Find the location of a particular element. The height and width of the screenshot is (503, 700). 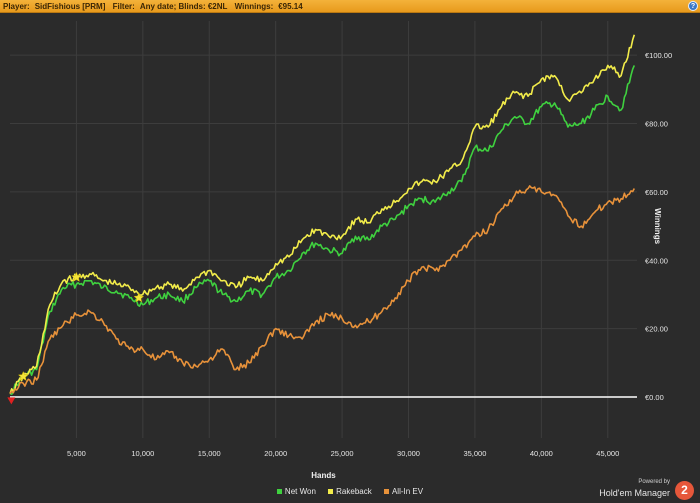

winnings-value: €95.14 is located at coordinates (290, 6).